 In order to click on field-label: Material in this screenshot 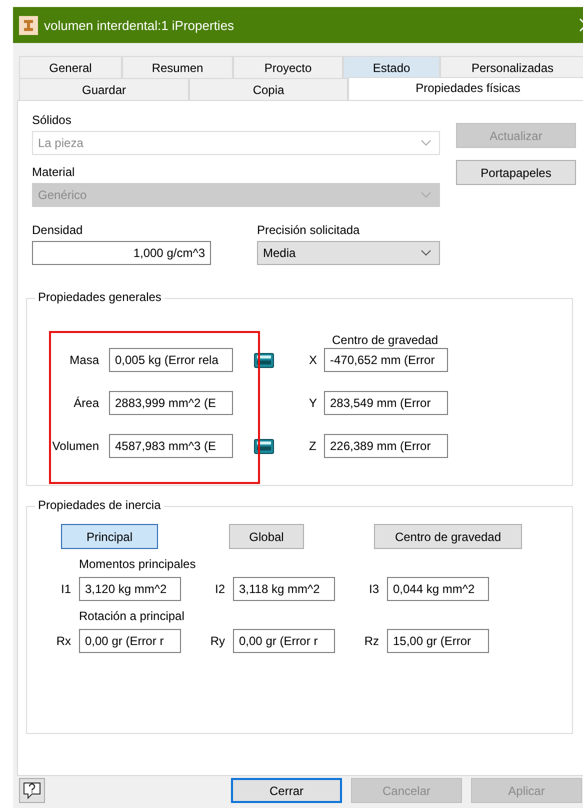, I will do `click(54, 173)`.